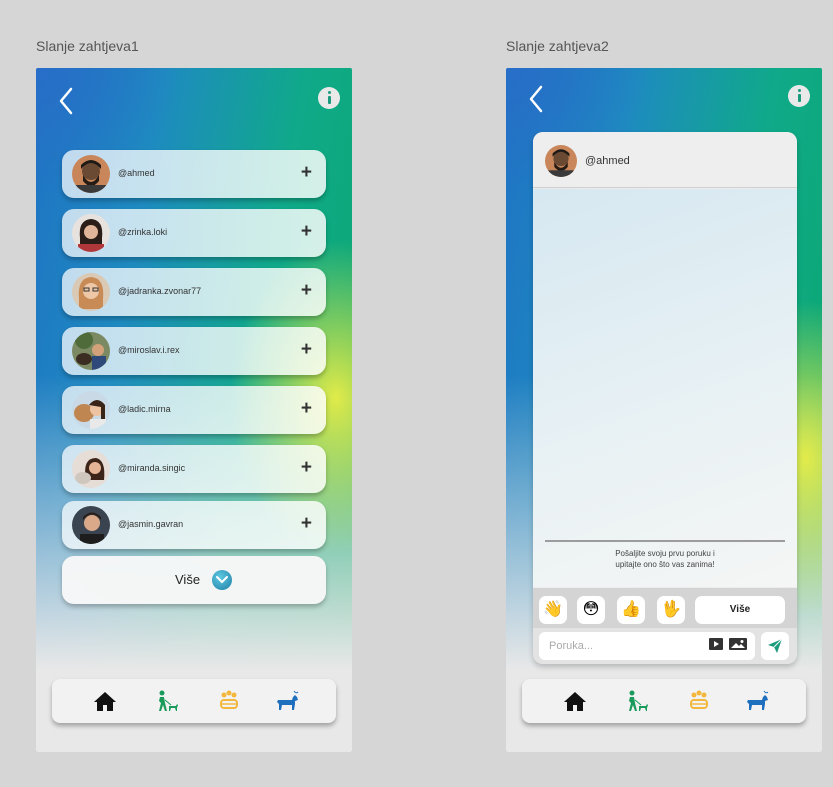 The height and width of the screenshot is (787, 833). I want to click on emoji-wave-button: 👋, so click(553, 610).